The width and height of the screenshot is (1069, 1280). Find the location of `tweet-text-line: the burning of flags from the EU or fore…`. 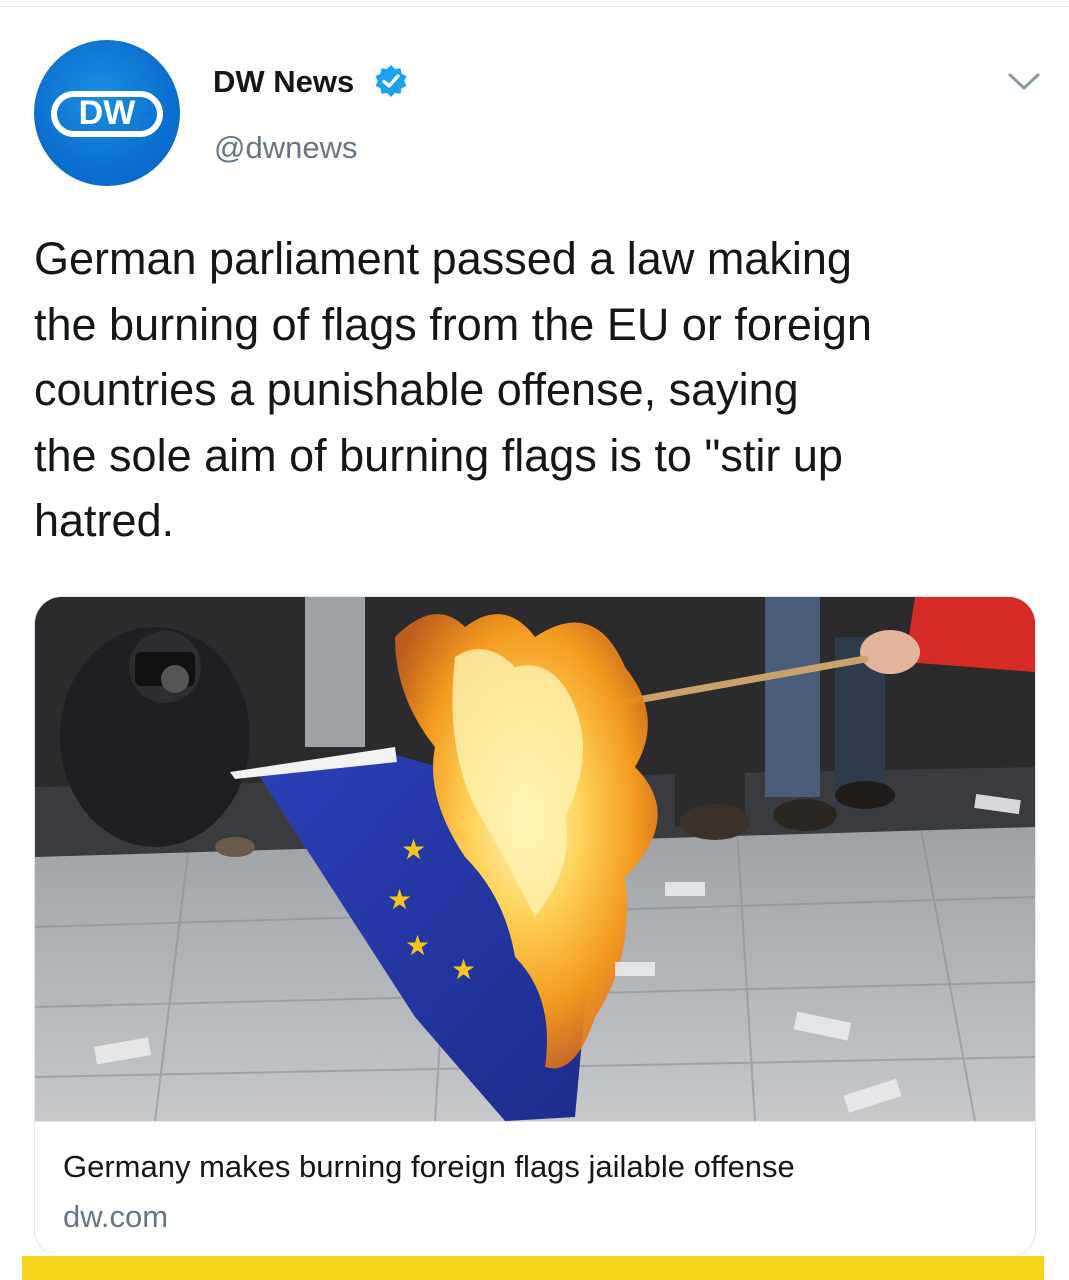

tweet-text-line: the burning of flags from the EU or fore… is located at coordinates (453, 324).